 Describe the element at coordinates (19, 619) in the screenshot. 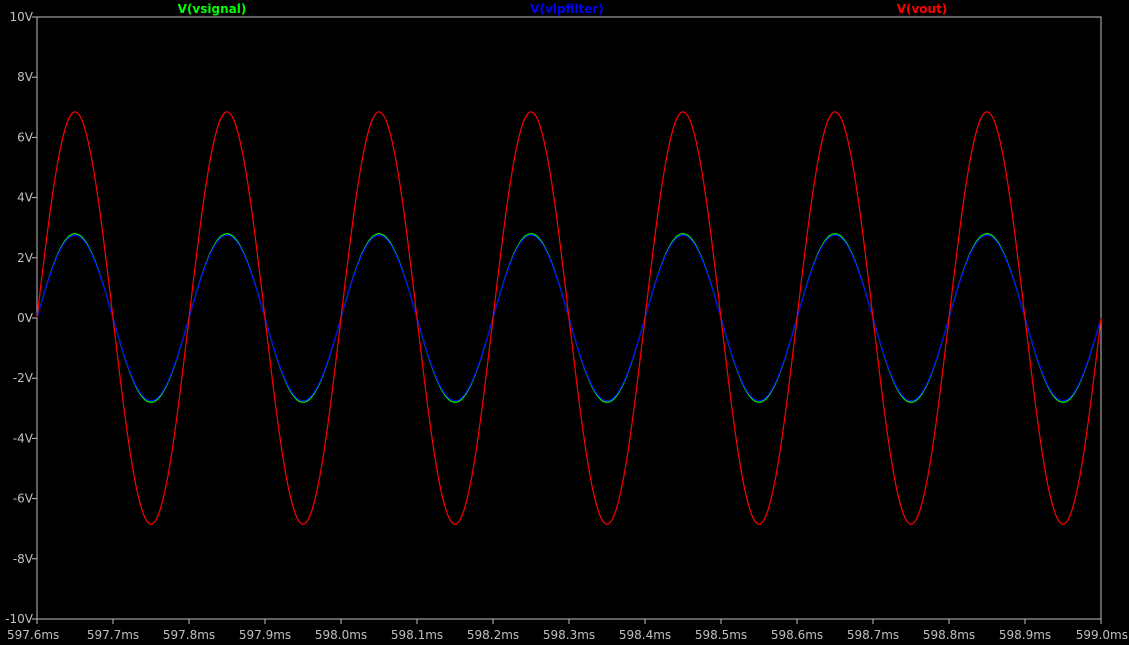

I see `y-tick-label: -10V` at that location.